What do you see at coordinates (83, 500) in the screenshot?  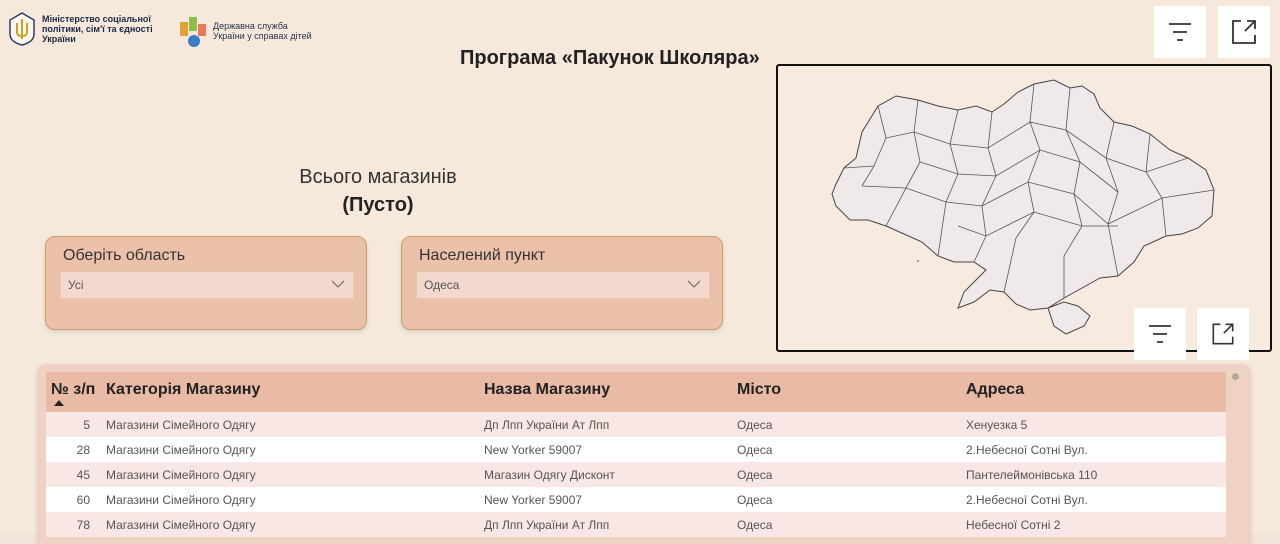 I see `cell-number: 60` at bounding box center [83, 500].